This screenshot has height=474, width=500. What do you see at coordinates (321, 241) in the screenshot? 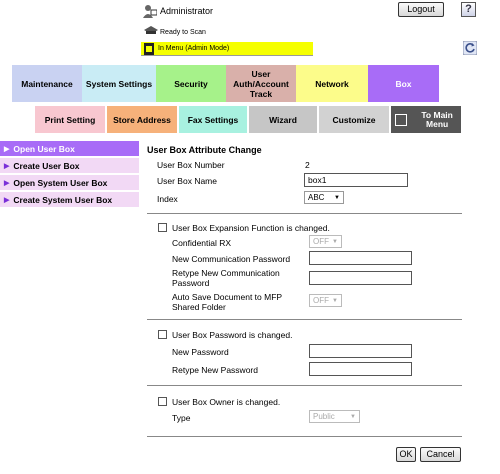
I see `confidential-rx-value: OFF` at bounding box center [321, 241].